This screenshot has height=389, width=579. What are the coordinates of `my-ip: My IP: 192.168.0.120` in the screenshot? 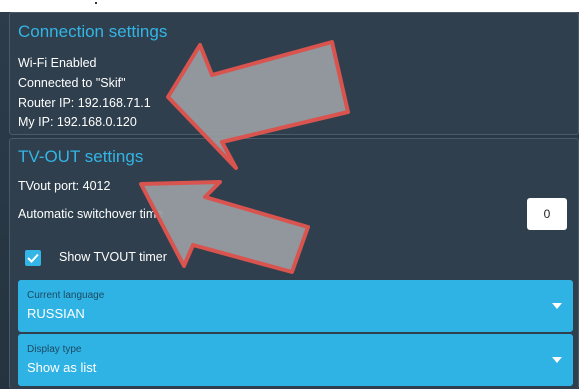 It's located at (77, 122).